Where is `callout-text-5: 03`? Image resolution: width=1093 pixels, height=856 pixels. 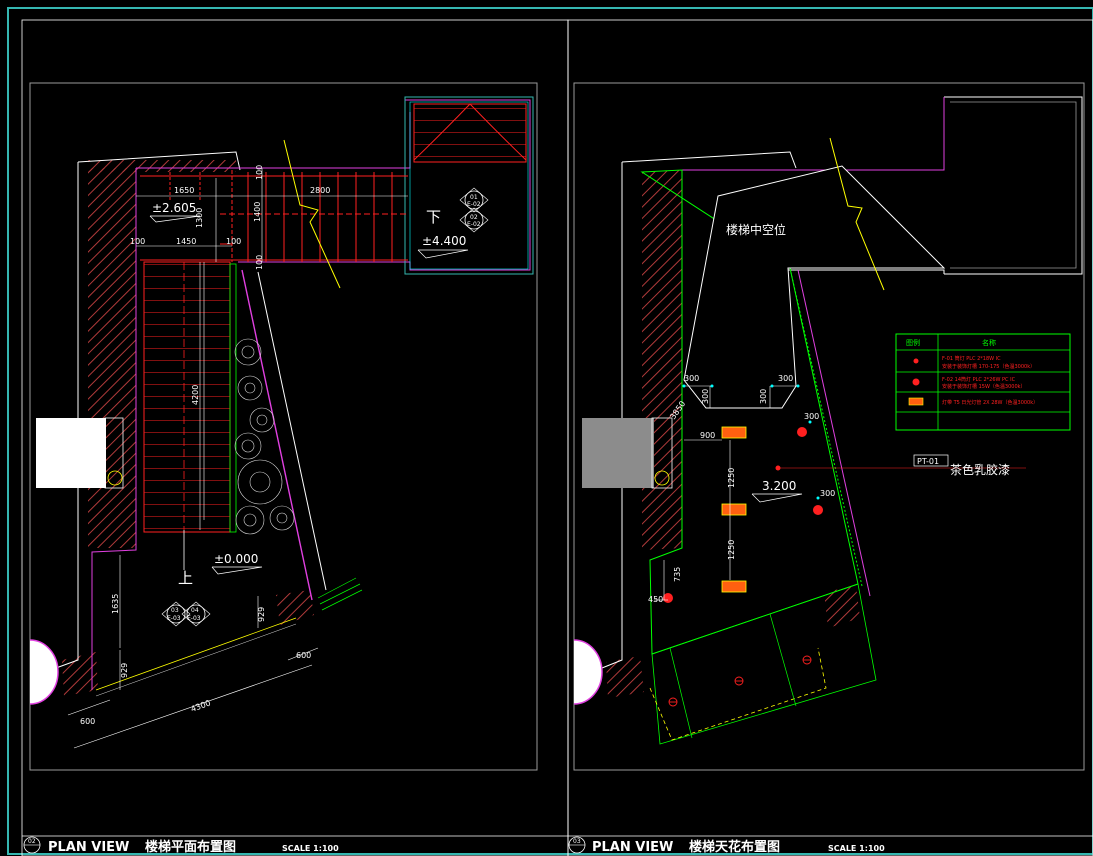 callout-text-5: 03 is located at coordinates (175, 610).